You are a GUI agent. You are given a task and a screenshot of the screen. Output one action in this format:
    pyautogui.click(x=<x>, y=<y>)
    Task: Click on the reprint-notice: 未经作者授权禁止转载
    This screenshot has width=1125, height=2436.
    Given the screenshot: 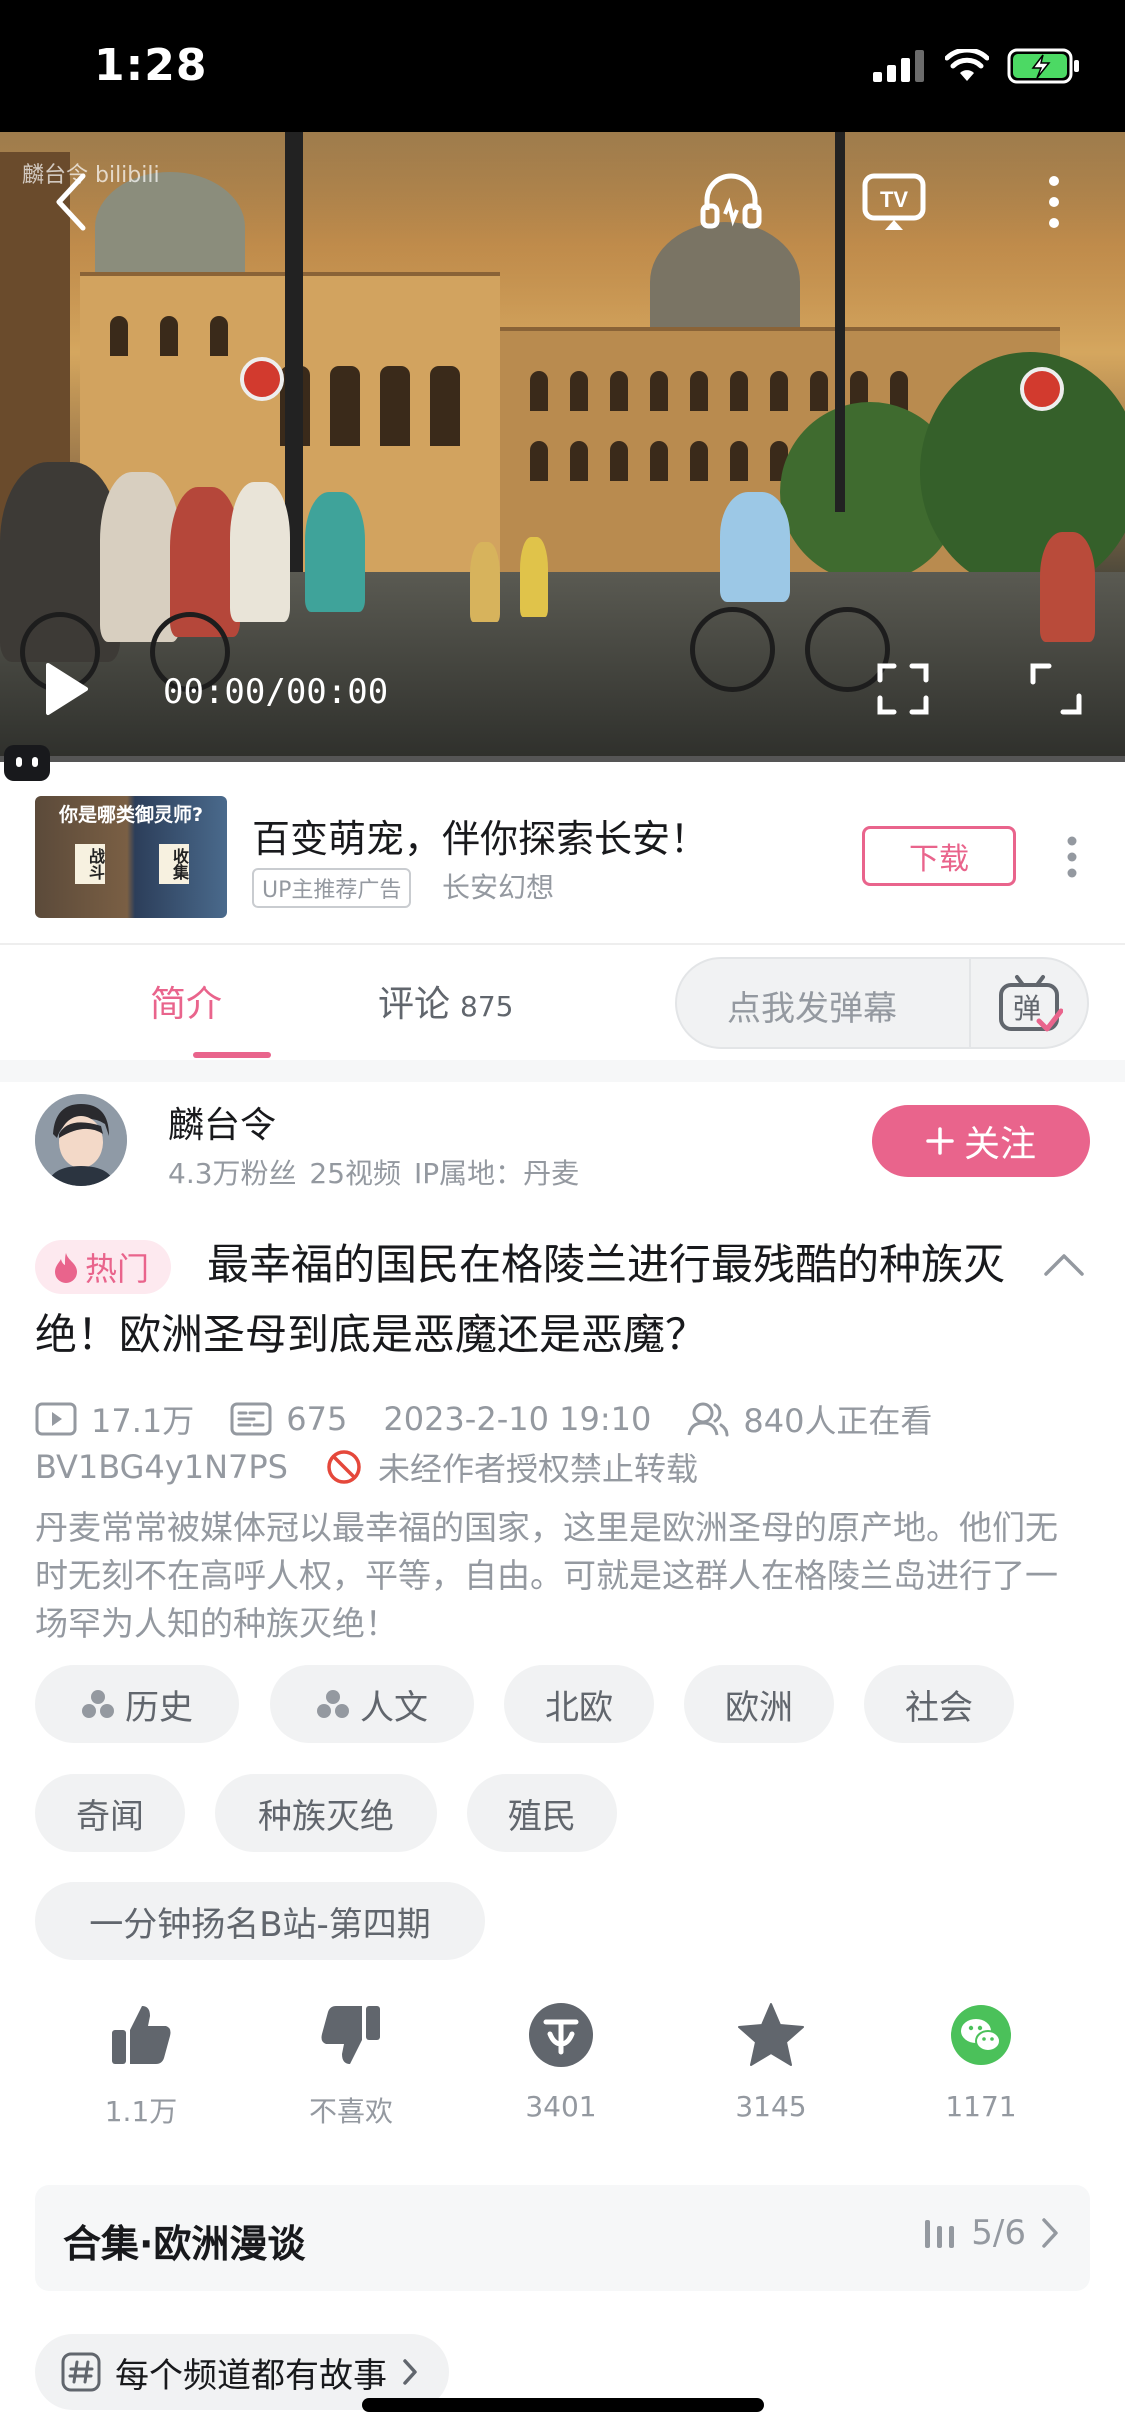 What is the action you would take?
    pyautogui.click(x=537, y=1469)
    